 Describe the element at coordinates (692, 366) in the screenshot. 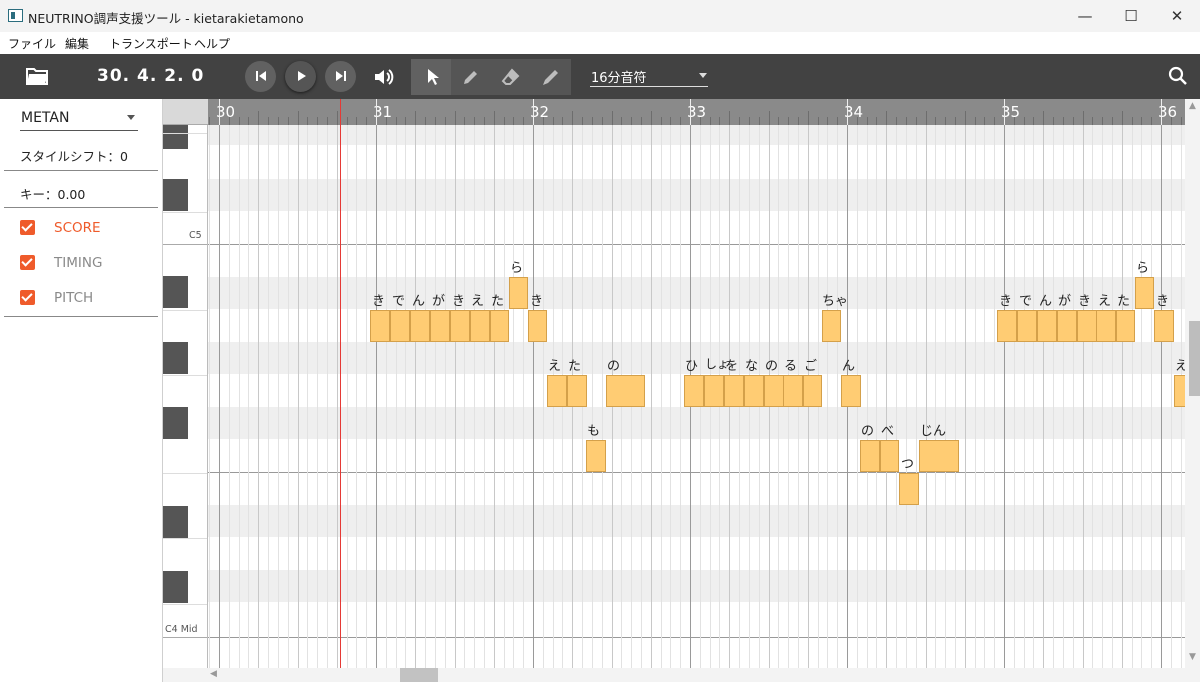

I see `lyric: ひ` at that location.